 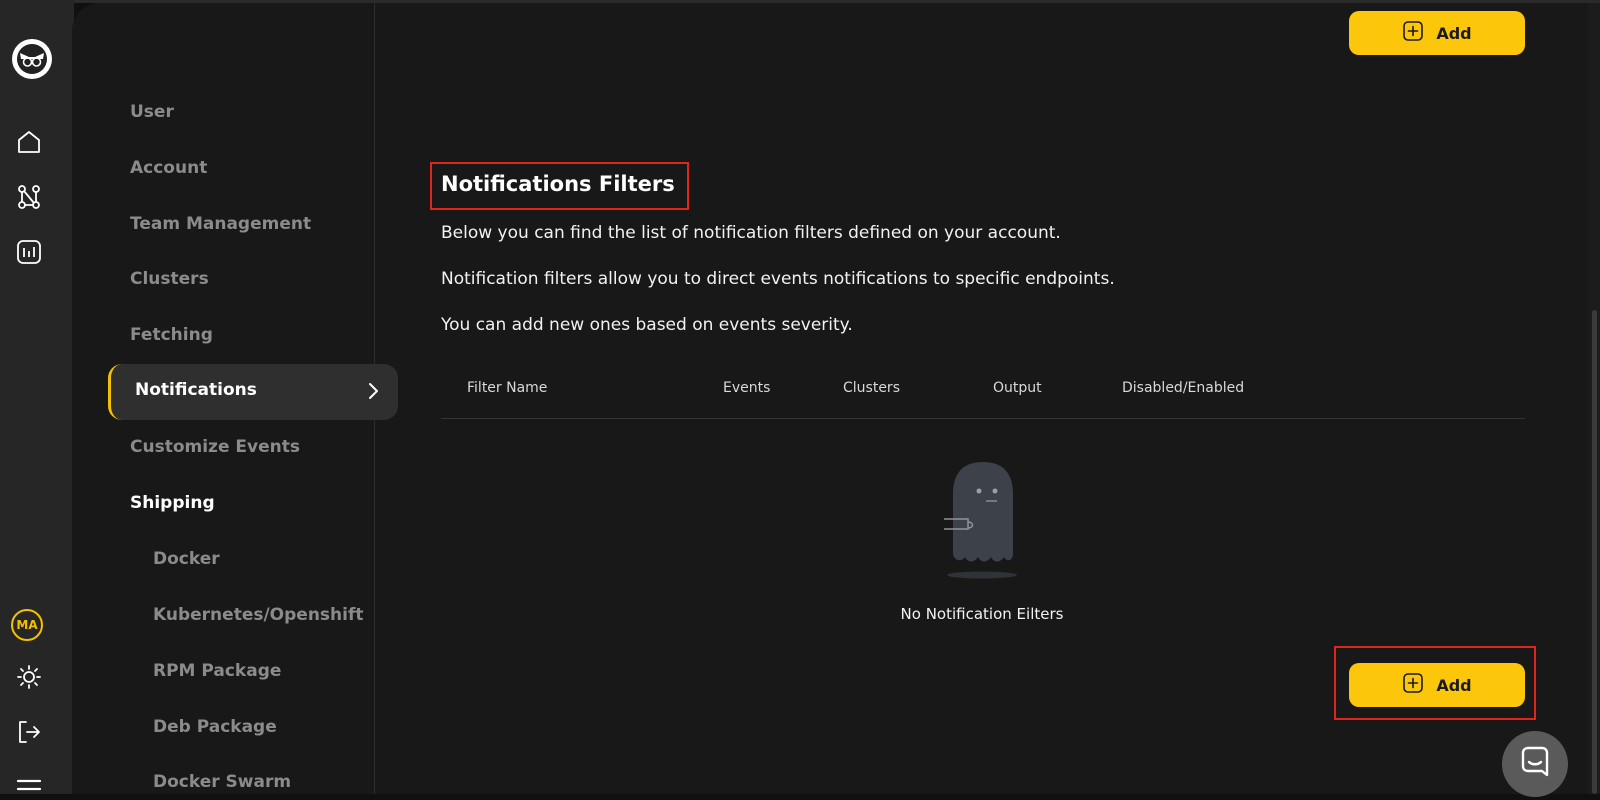 What do you see at coordinates (169, 279) in the screenshot?
I see `sidebar-item-clusters: Clusters` at bounding box center [169, 279].